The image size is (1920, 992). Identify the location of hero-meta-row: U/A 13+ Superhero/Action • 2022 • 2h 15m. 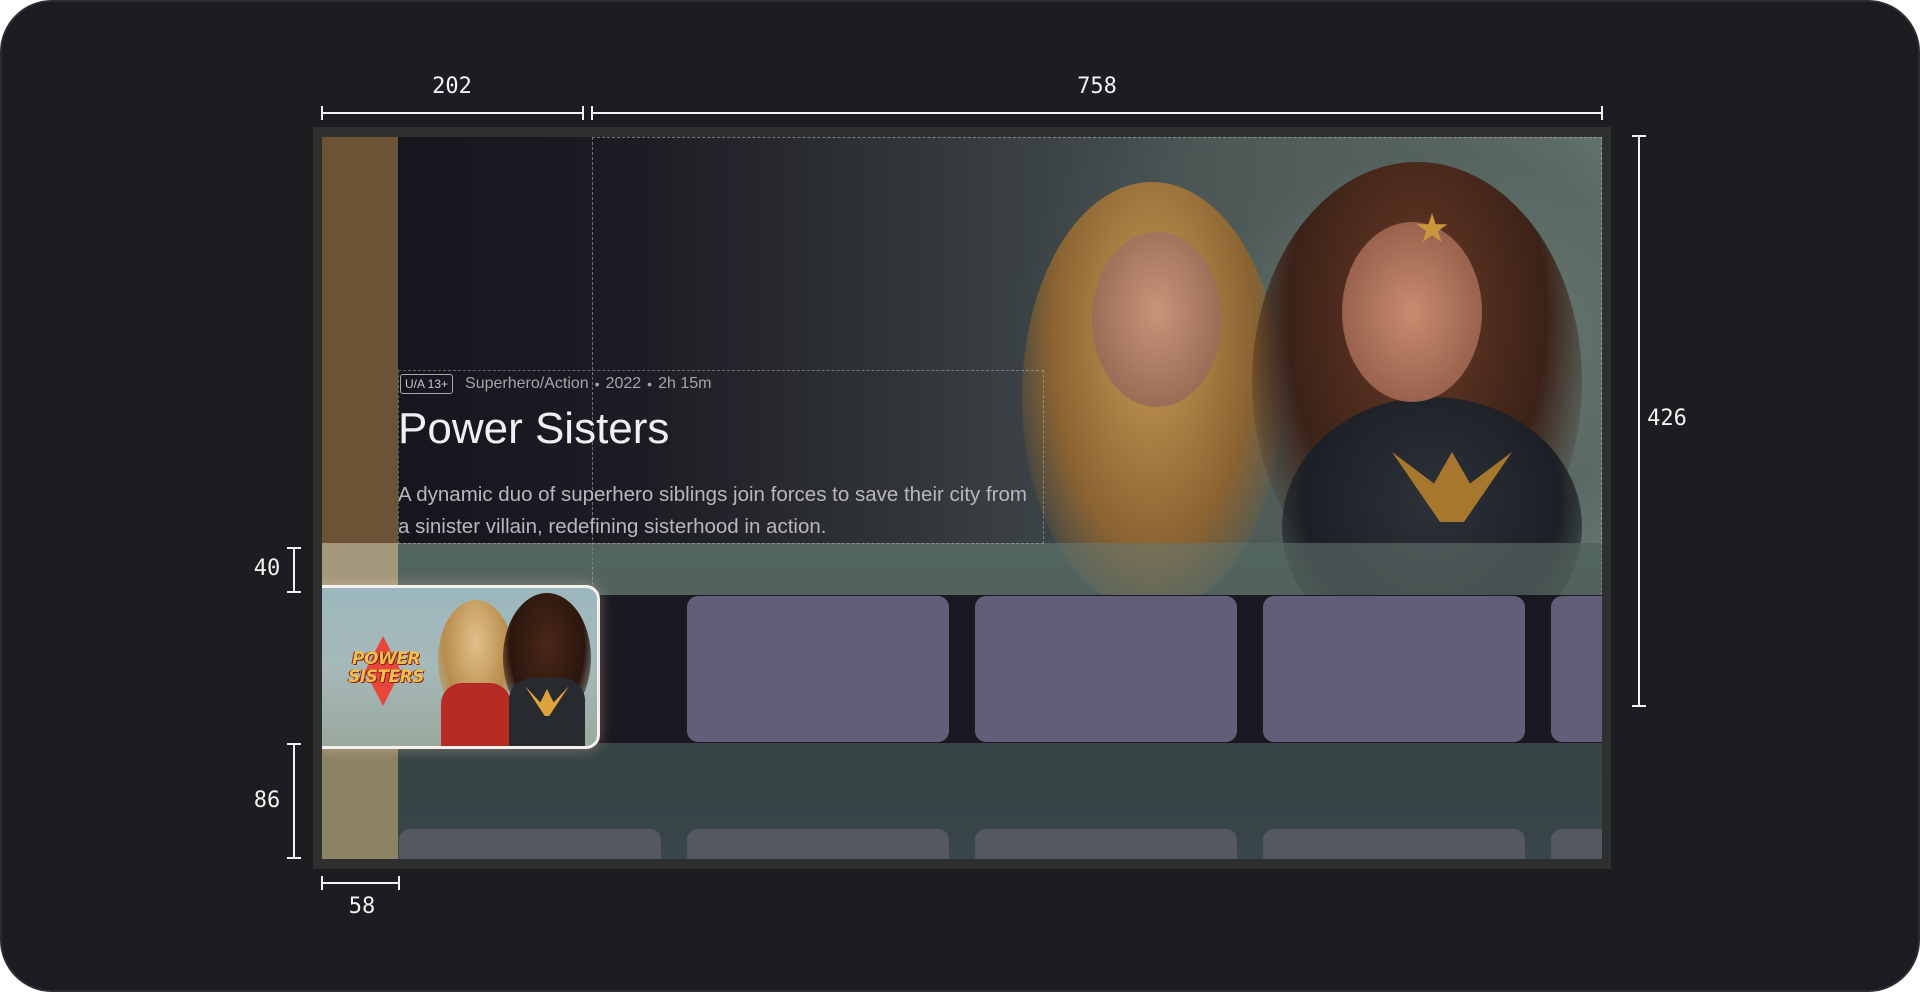
(555, 384).